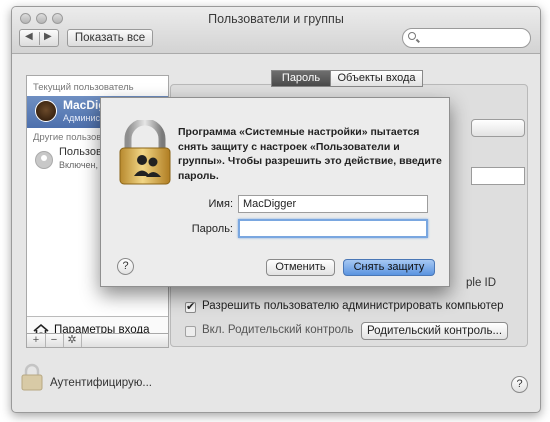  What do you see at coordinates (212, 229) in the screenshot?
I see `password-label: Пароль:` at bounding box center [212, 229].